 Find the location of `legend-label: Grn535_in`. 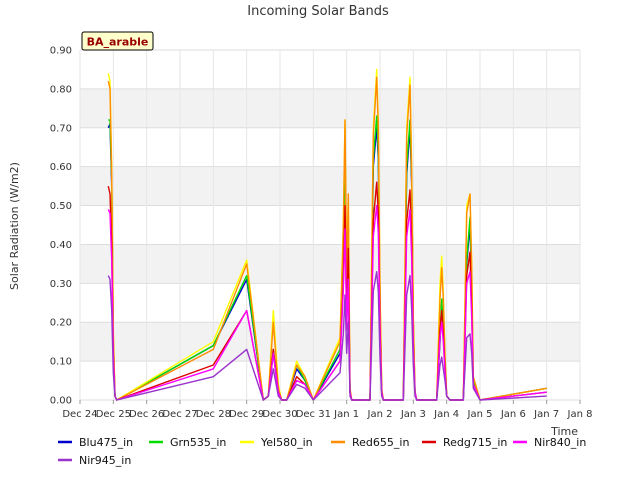

legend-label: Grn535_in is located at coordinates (198, 442).